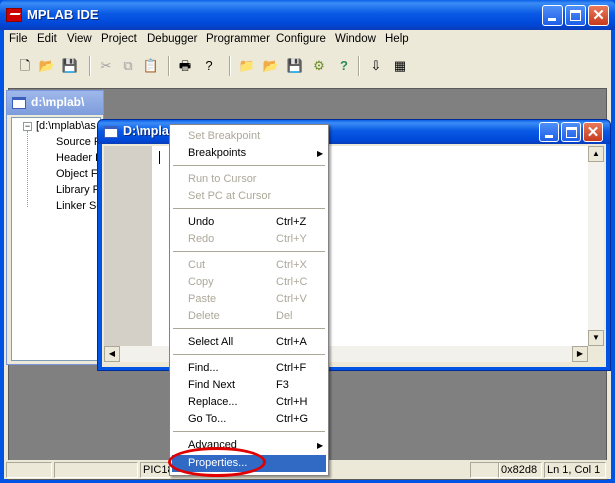  I want to click on maximize-button, so click(575, 15).